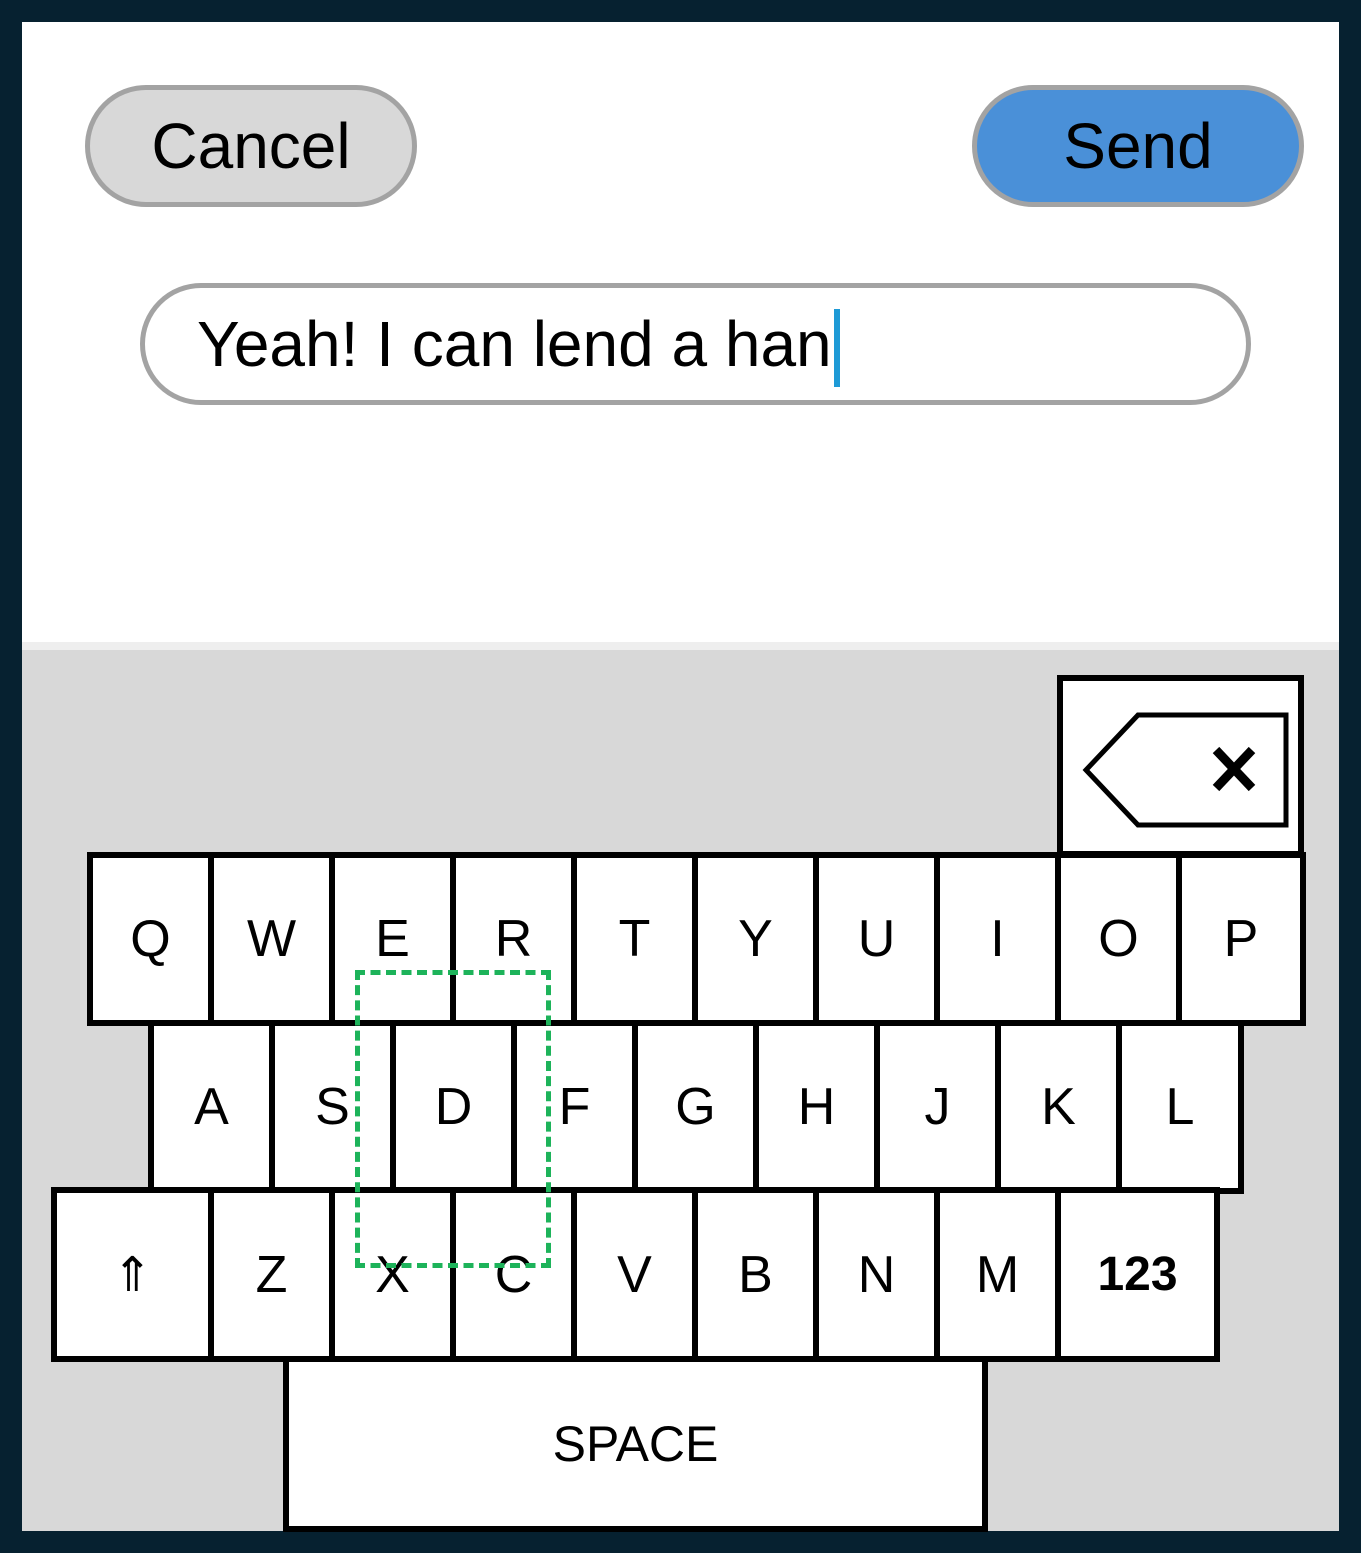  Describe the element at coordinates (1137, 1274) in the screenshot. I see `numbers-key: 123` at that location.